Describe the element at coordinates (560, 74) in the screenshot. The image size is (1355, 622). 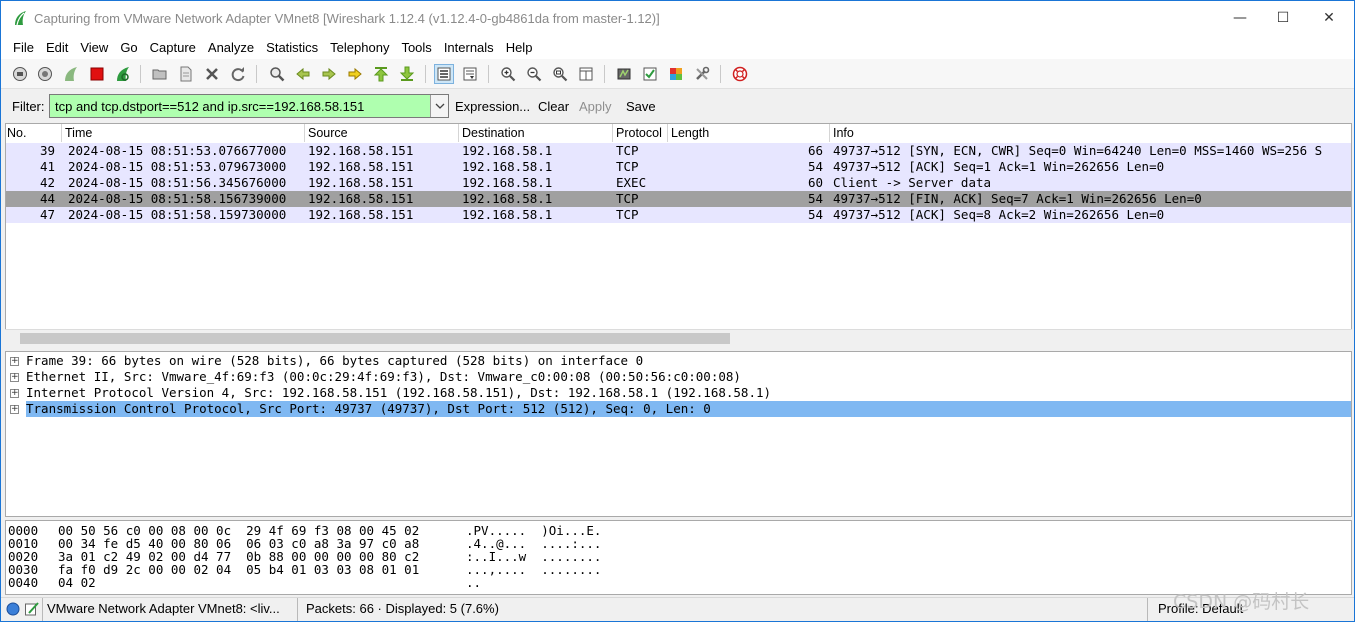
I see `zoom-normal-icon` at that location.